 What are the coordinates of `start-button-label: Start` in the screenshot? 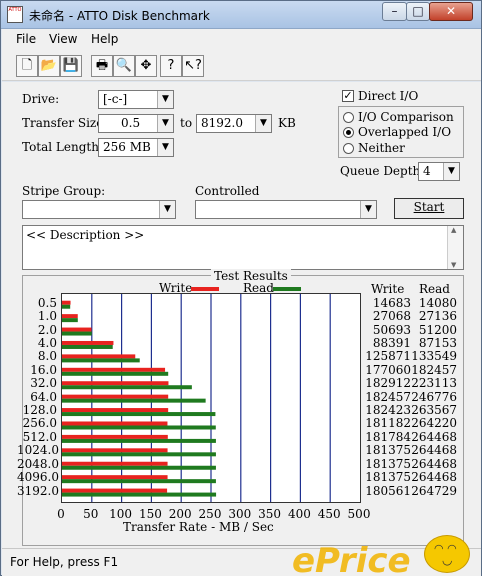 It's located at (429, 207).